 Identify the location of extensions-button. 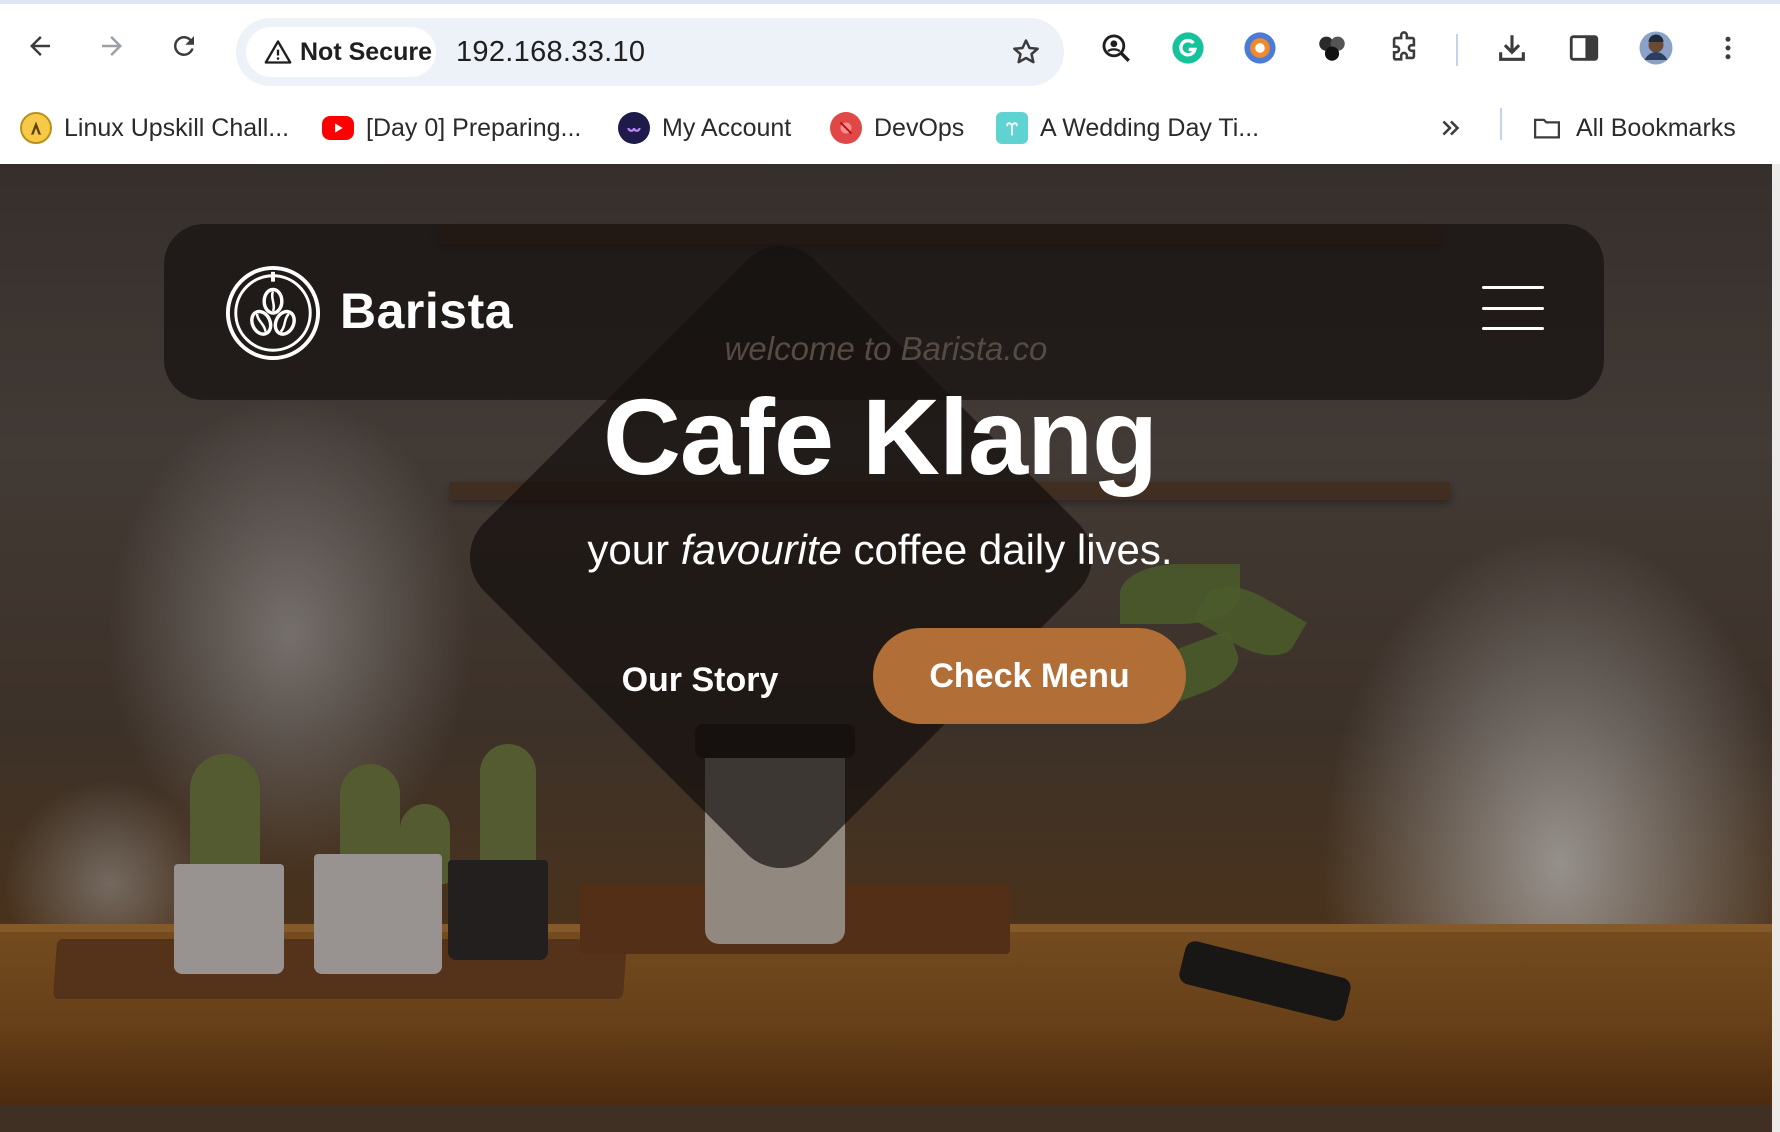
(1404, 48).